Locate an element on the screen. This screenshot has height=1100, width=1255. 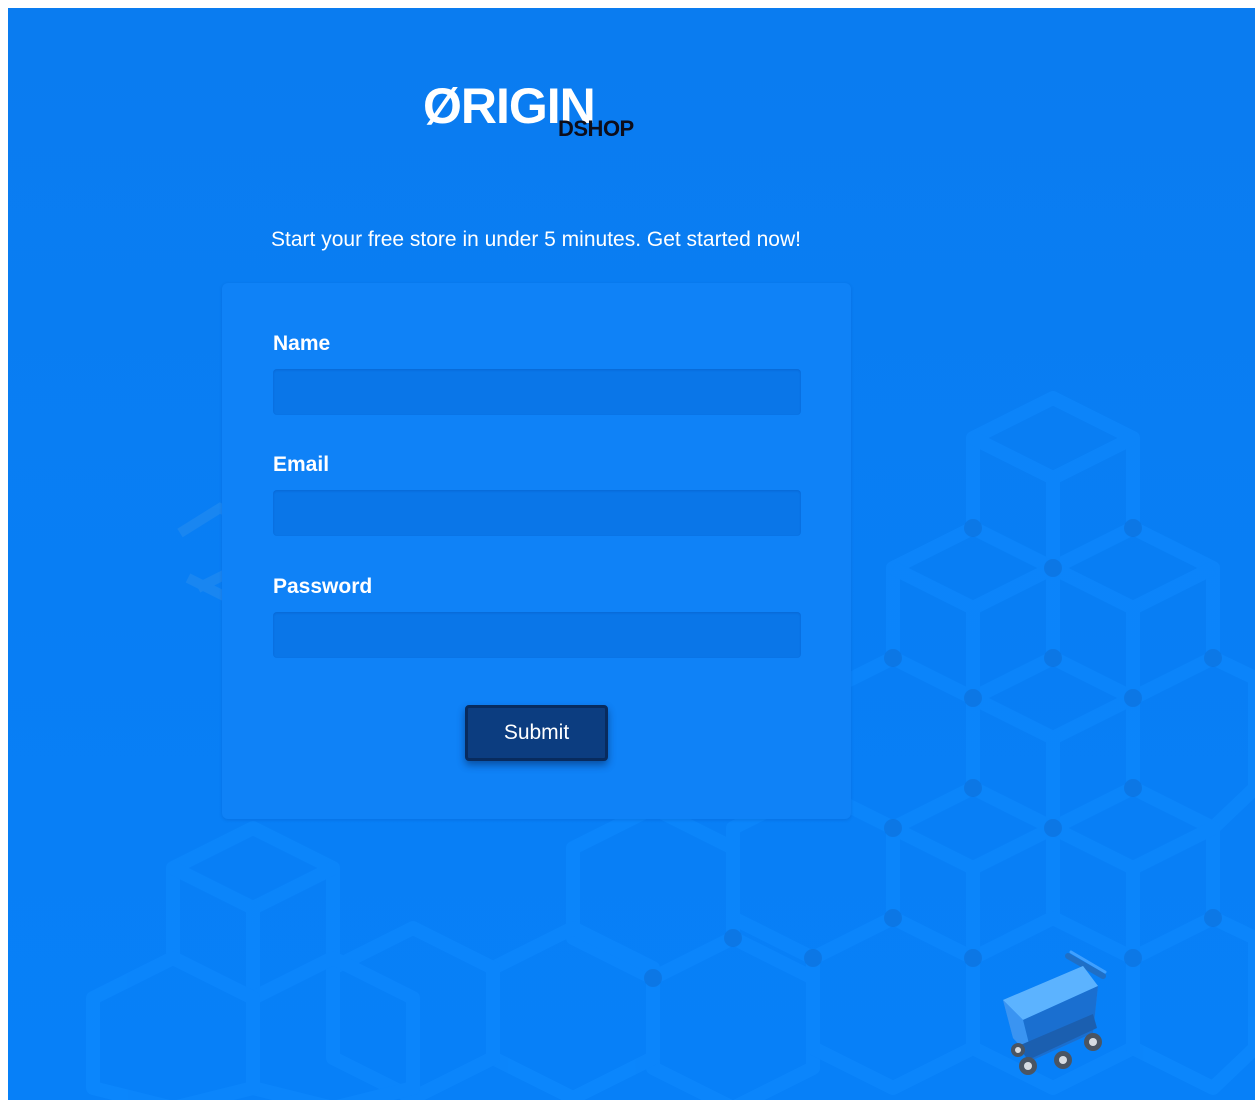
shopping-cart-icon is located at coordinates (1055, 1012).